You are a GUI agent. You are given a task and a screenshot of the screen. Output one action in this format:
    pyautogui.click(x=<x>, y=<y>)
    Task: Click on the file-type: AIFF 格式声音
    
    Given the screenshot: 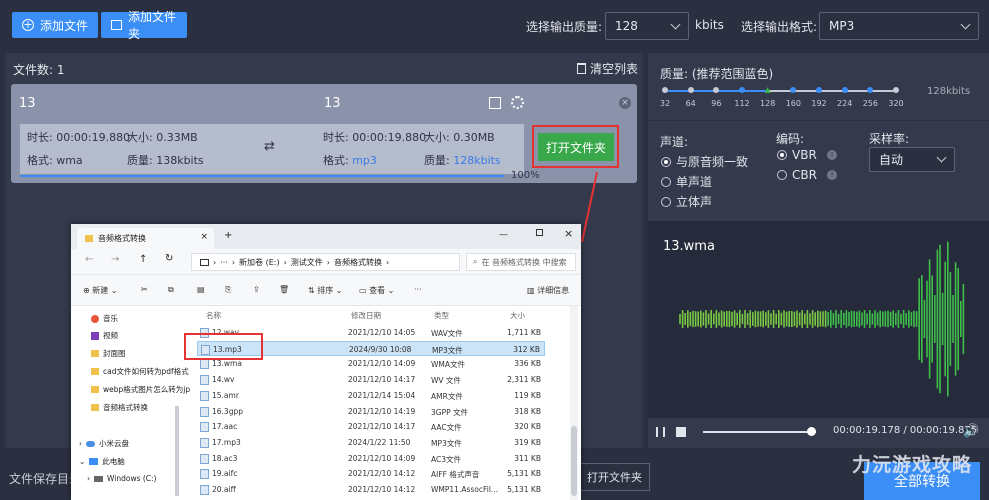 What is the action you would take?
    pyautogui.click(x=455, y=475)
    